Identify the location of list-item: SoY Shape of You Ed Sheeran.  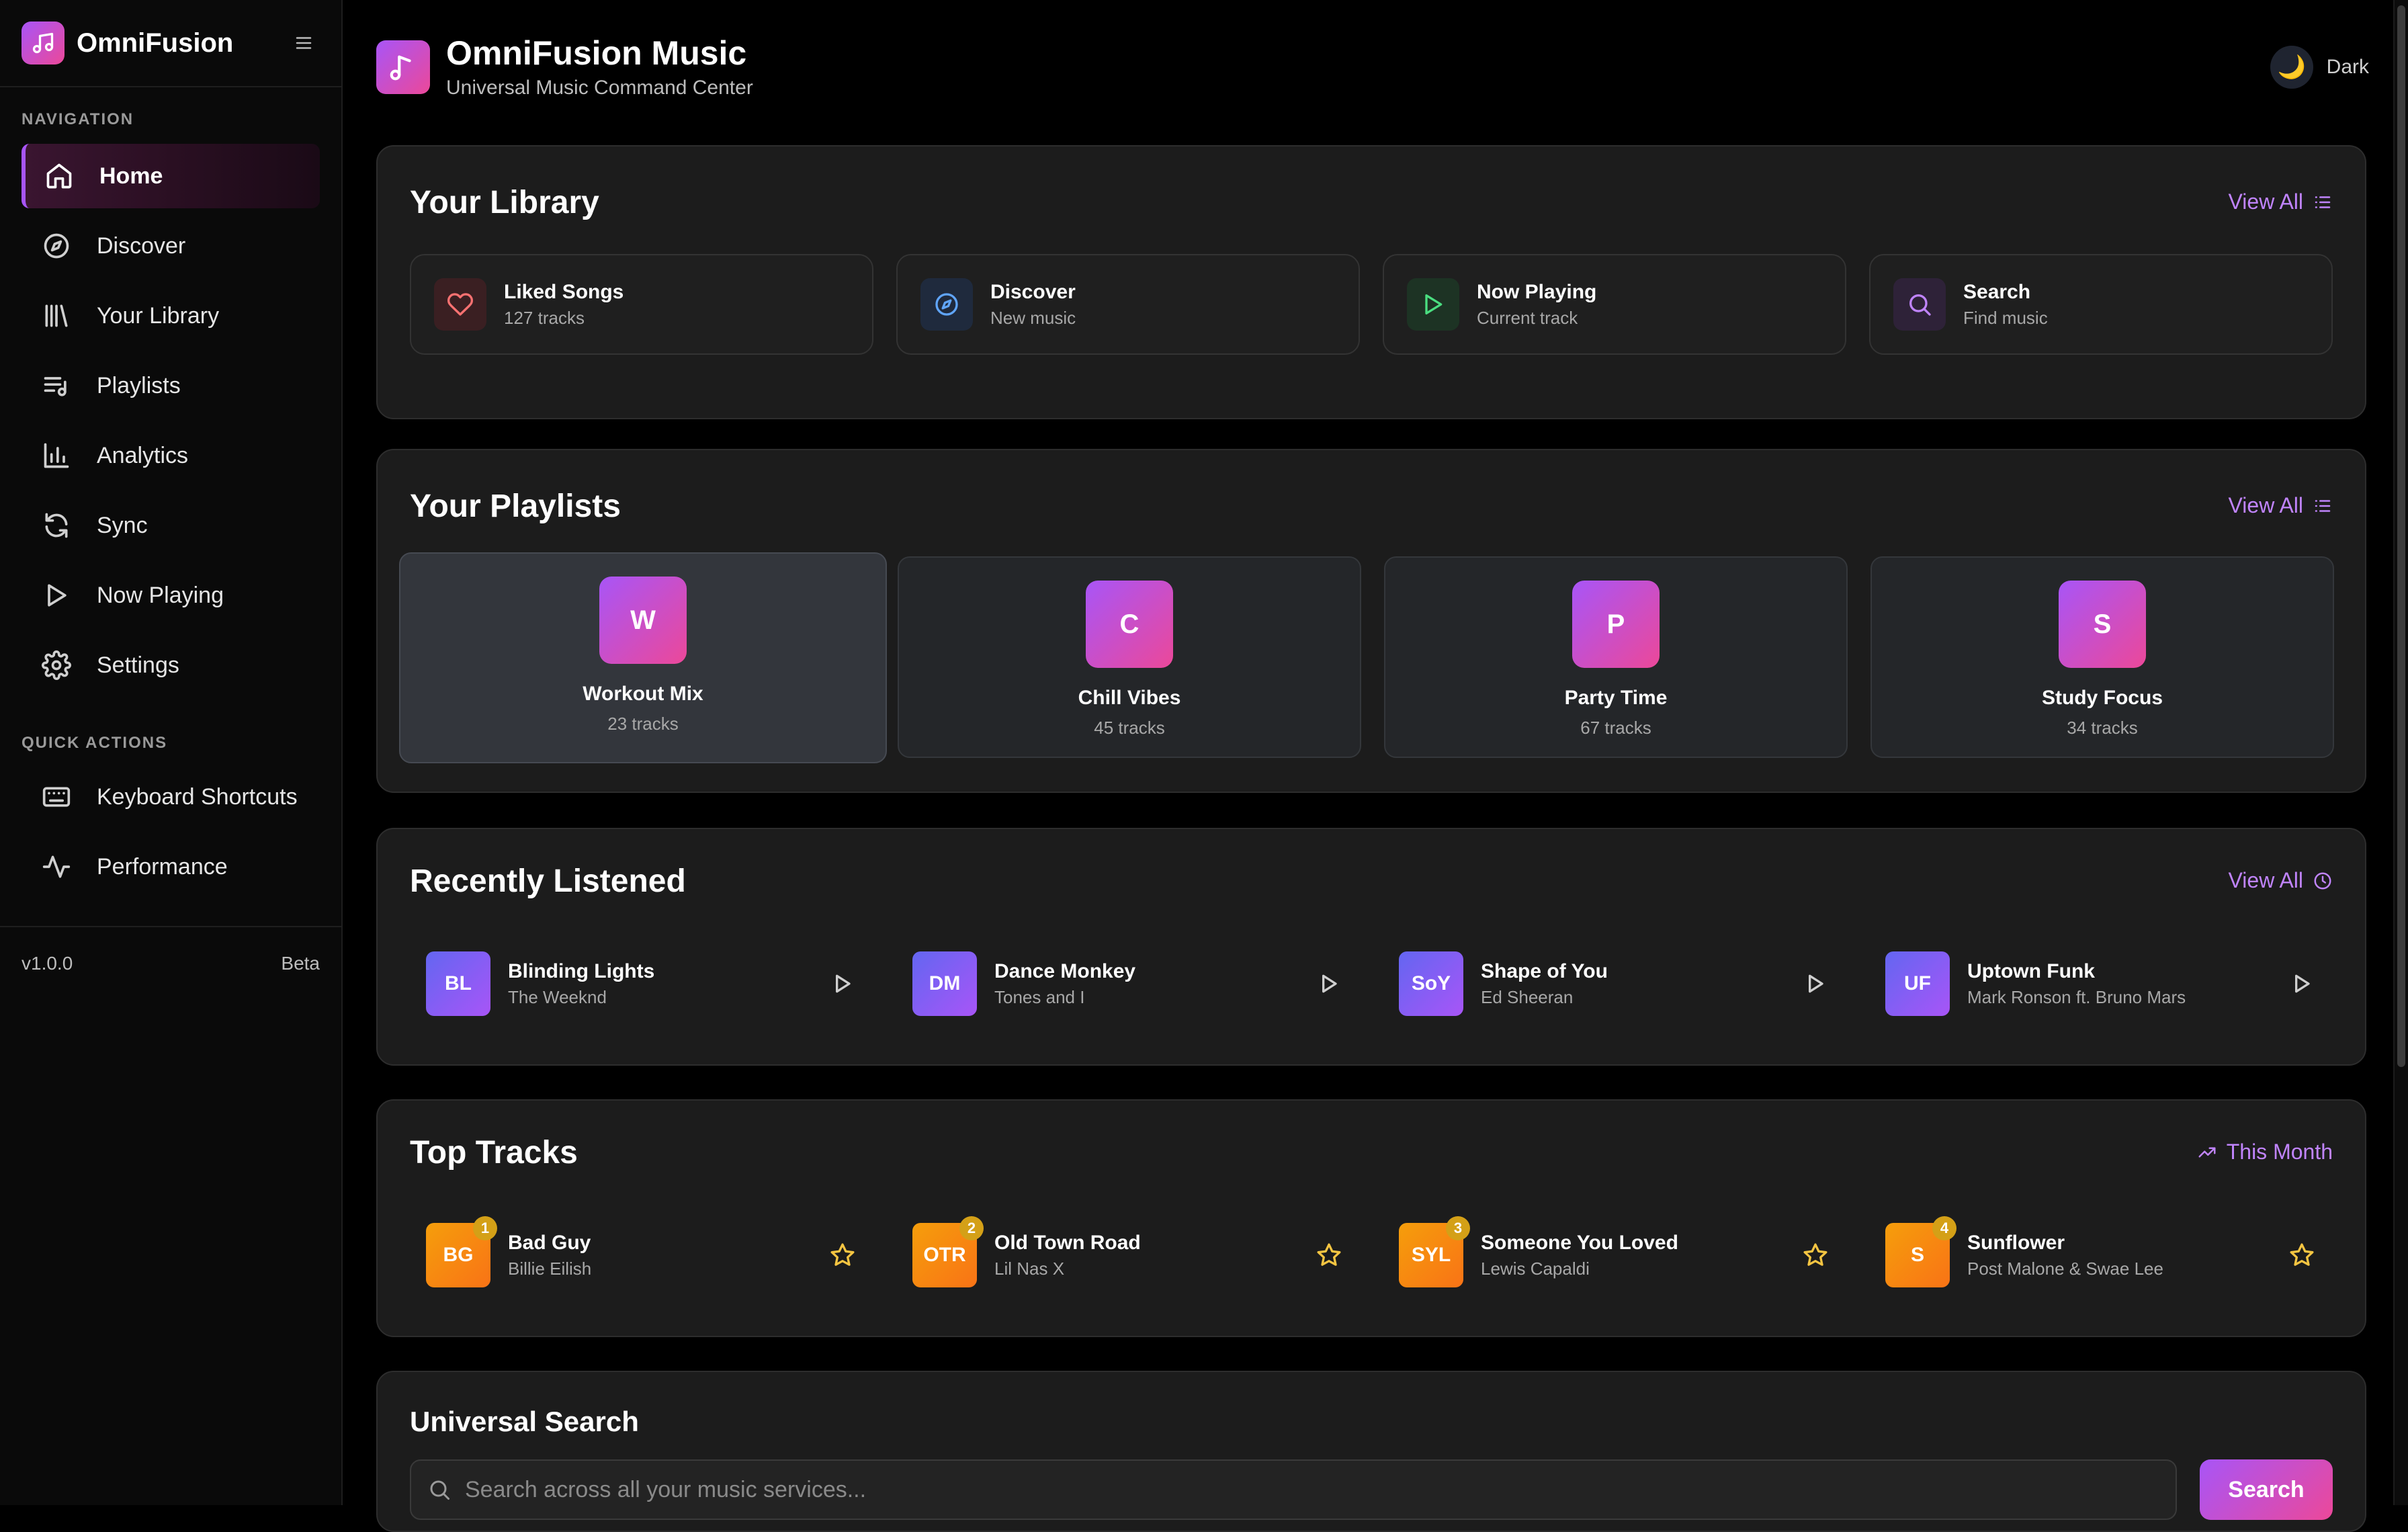
(1614, 983).